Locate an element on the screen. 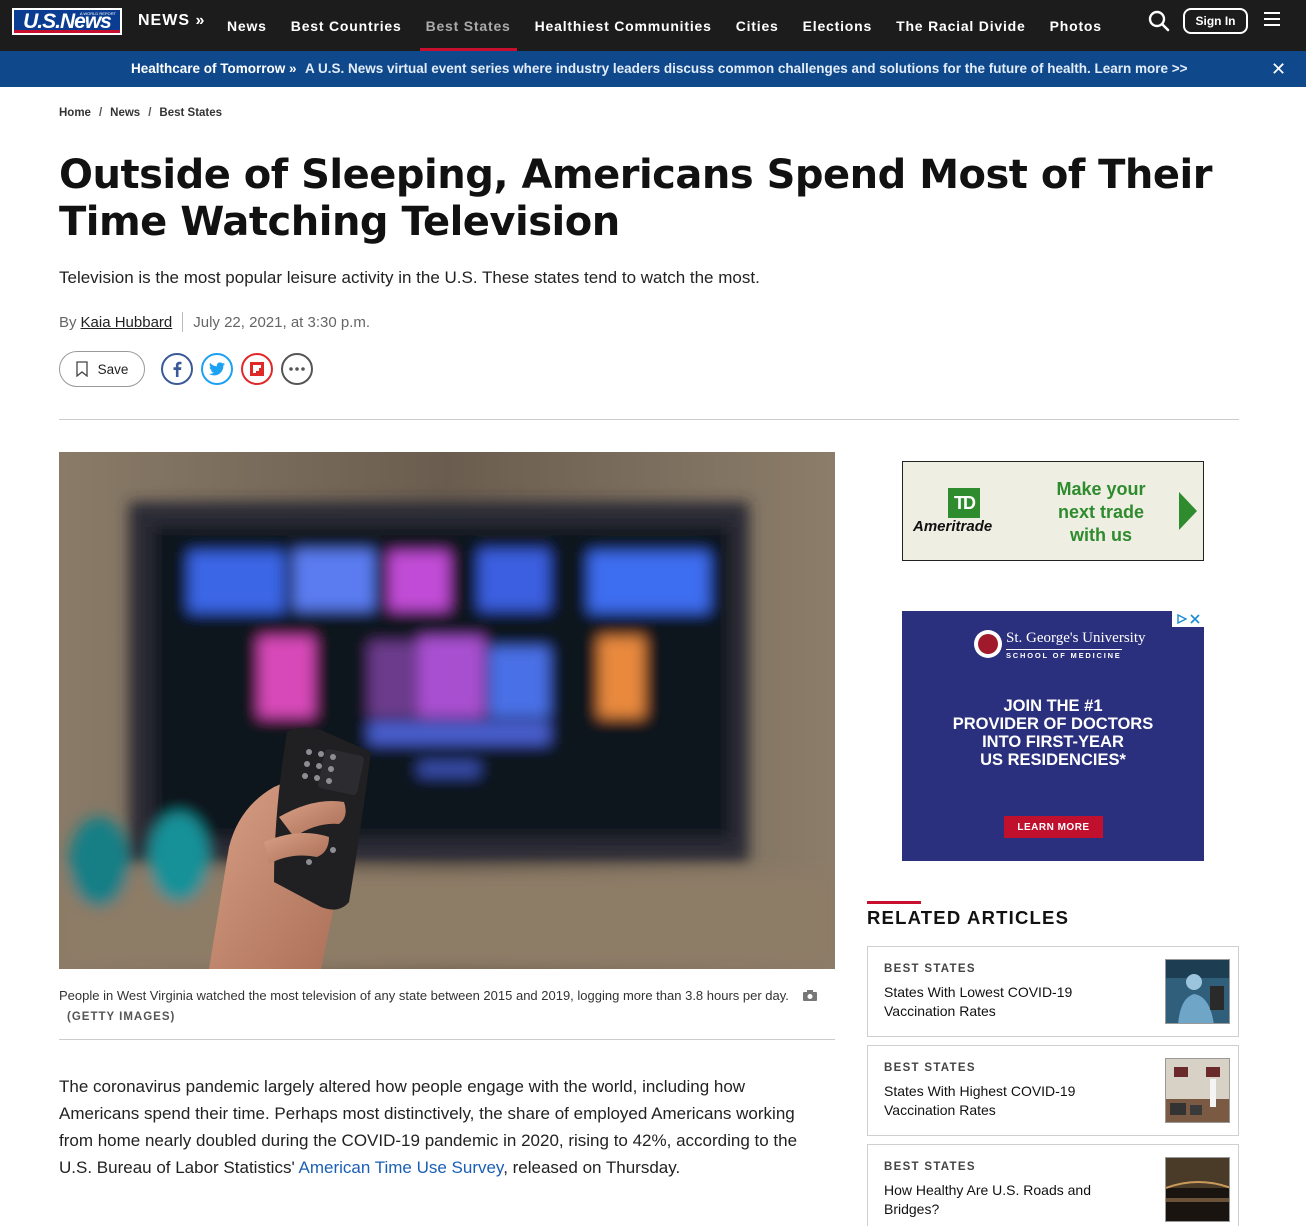 Image resolution: width=1306 pixels, height=1226 pixels. nav-link-racial-divide: The Racial Divide is located at coordinates (961, 25).